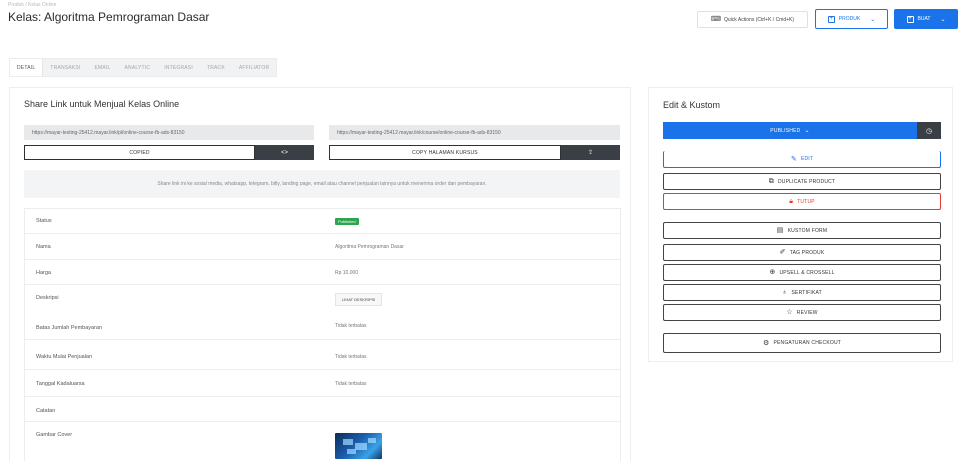 This screenshot has height=461, width=964. I want to click on table-row: Tanggal Kadaluarsa Tidak terbatas, so click(322, 383).